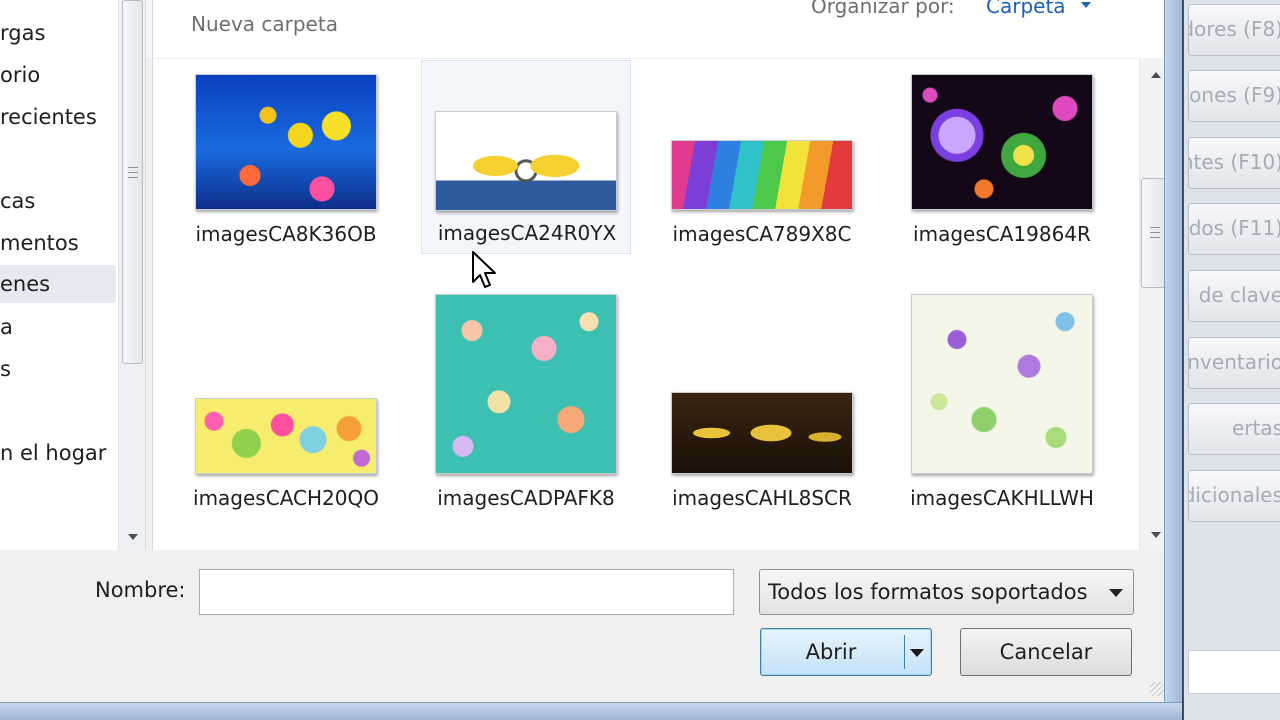 The image size is (1280, 720). I want to click on file-name: imagesCA24R0YX, so click(527, 233).